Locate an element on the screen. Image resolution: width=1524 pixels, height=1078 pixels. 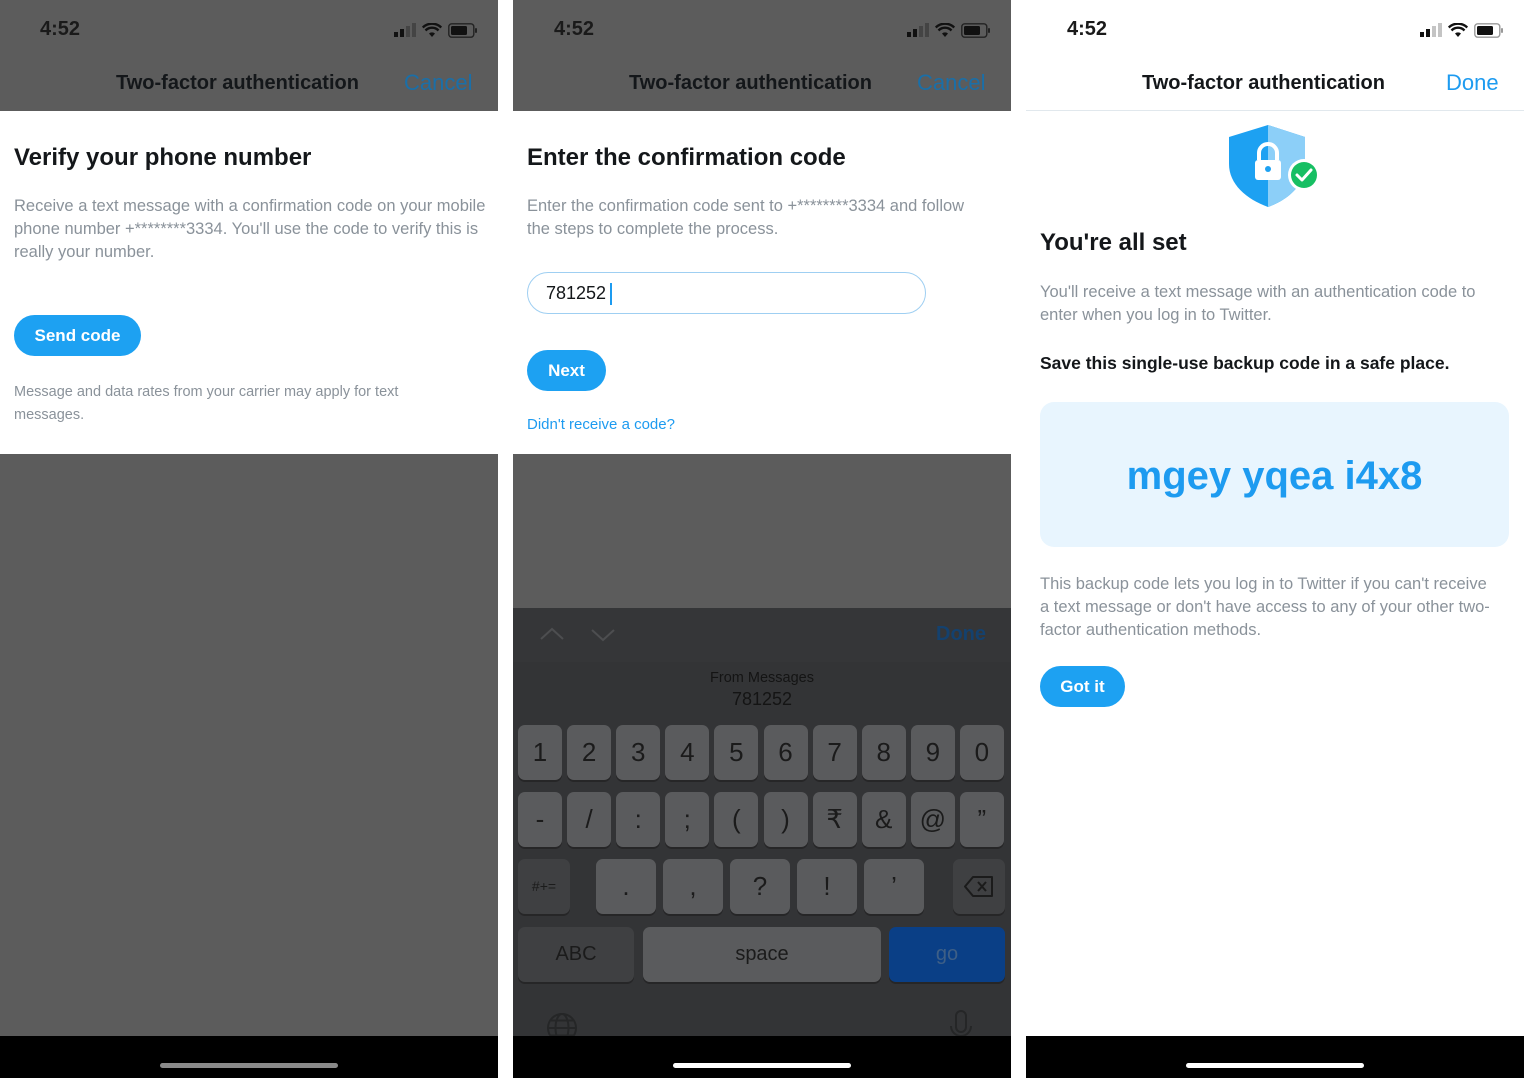
send-code-button: Send code is located at coordinates (77, 335).